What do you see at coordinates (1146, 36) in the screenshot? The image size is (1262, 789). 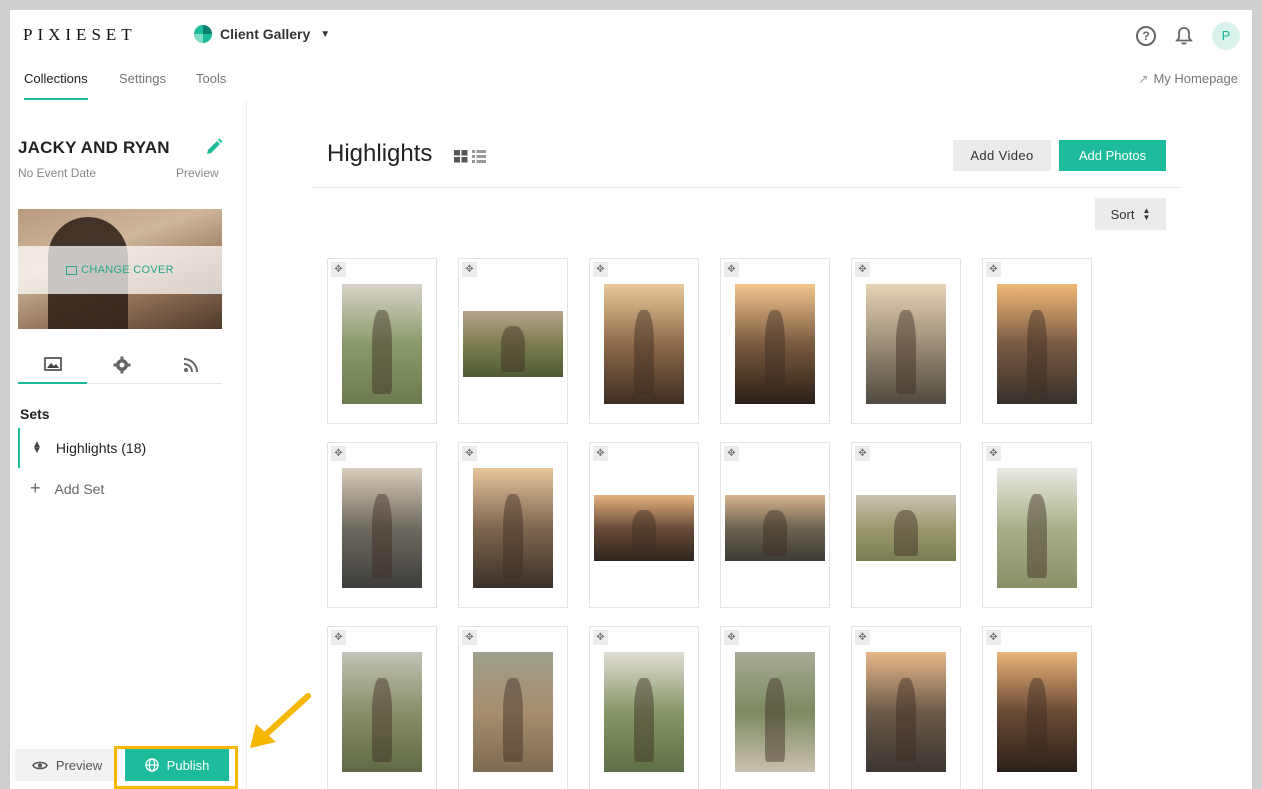 I see `help-icon: ?` at bounding box center [1146, 36].